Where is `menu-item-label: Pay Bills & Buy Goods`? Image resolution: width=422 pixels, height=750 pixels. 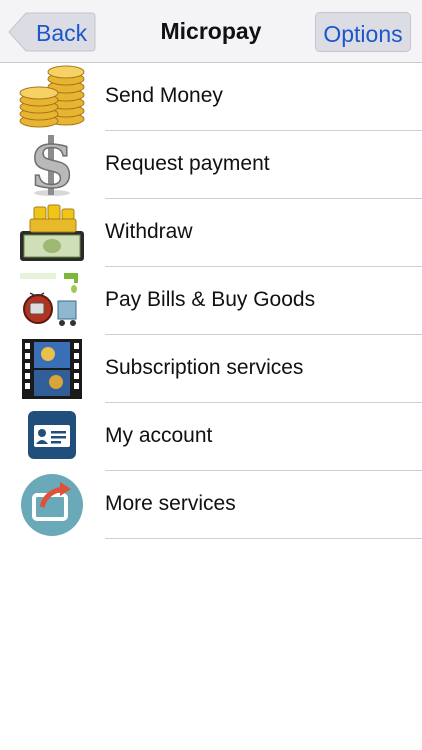
menu-item-label: Pay Bills & Buy Goods is located at coordinates (210, 299).